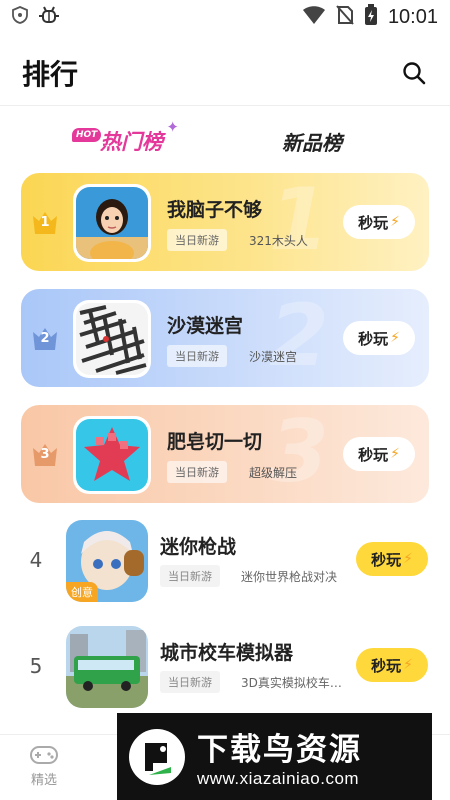  What do you see at coordinates (45, 338) in the screenshot?
I see `rank-number: 2` at bounding box center [45, 338].